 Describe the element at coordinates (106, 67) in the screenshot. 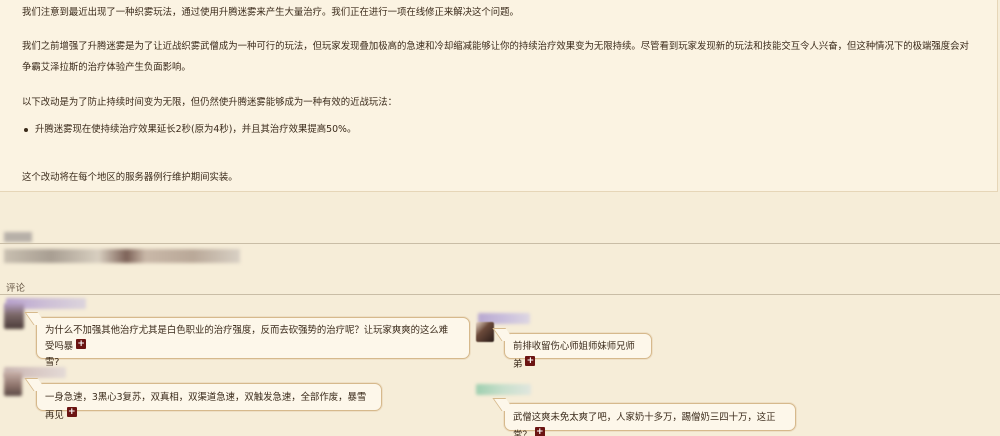

I see `article-paragraph: 争霸艾泽拉斯的治疗体验产生负面影响。` at that location.